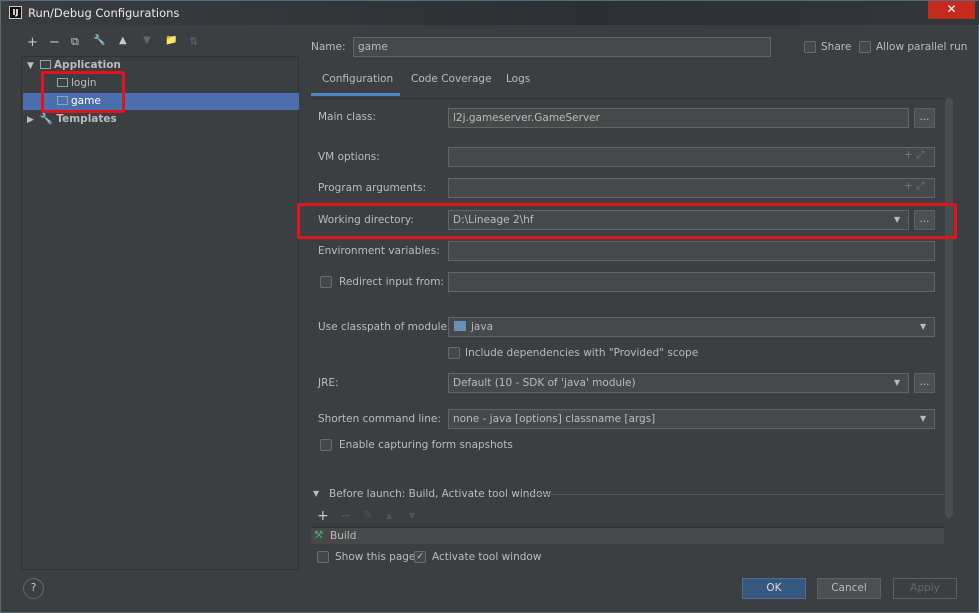  What do you see at coordinates (316, 493) in the screenshot?
I see `collapse-icon: ▼` at bounding box center [316, 493].